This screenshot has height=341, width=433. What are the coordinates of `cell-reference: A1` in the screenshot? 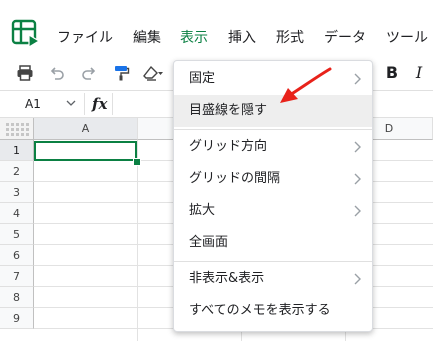 It's located at (33, 104).